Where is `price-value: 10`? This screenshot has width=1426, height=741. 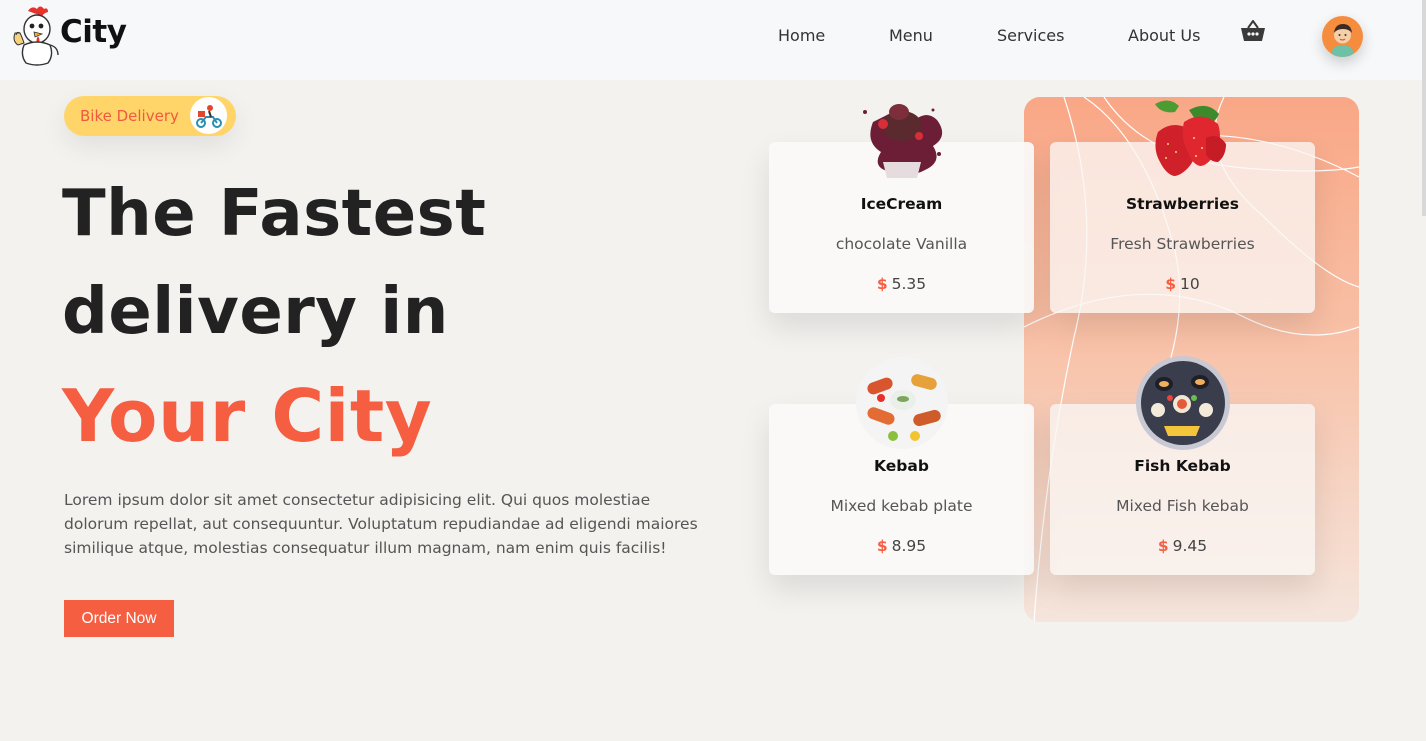
price-value: 10 is located at coordinates (1190, 284).